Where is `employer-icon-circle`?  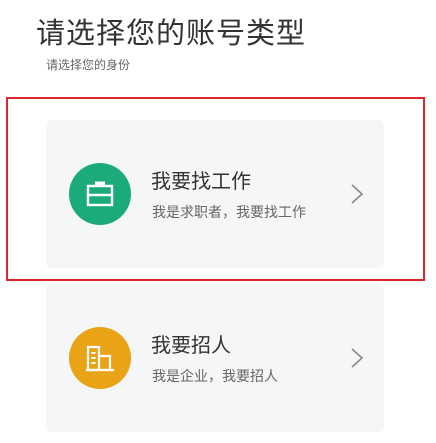
employer-icon-circle is located at coordinates (100, 358).